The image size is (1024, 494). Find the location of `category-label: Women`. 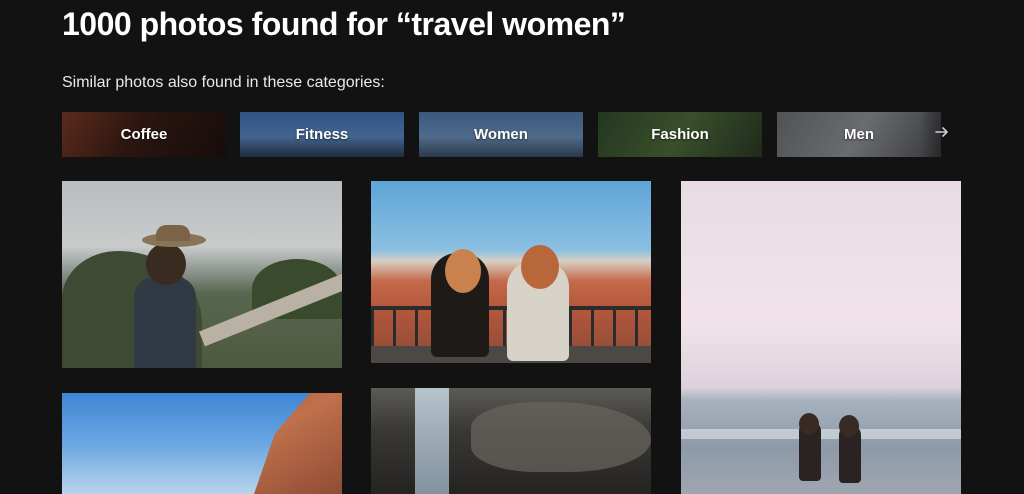

category-label: Women is located at coordinates (501, 134).